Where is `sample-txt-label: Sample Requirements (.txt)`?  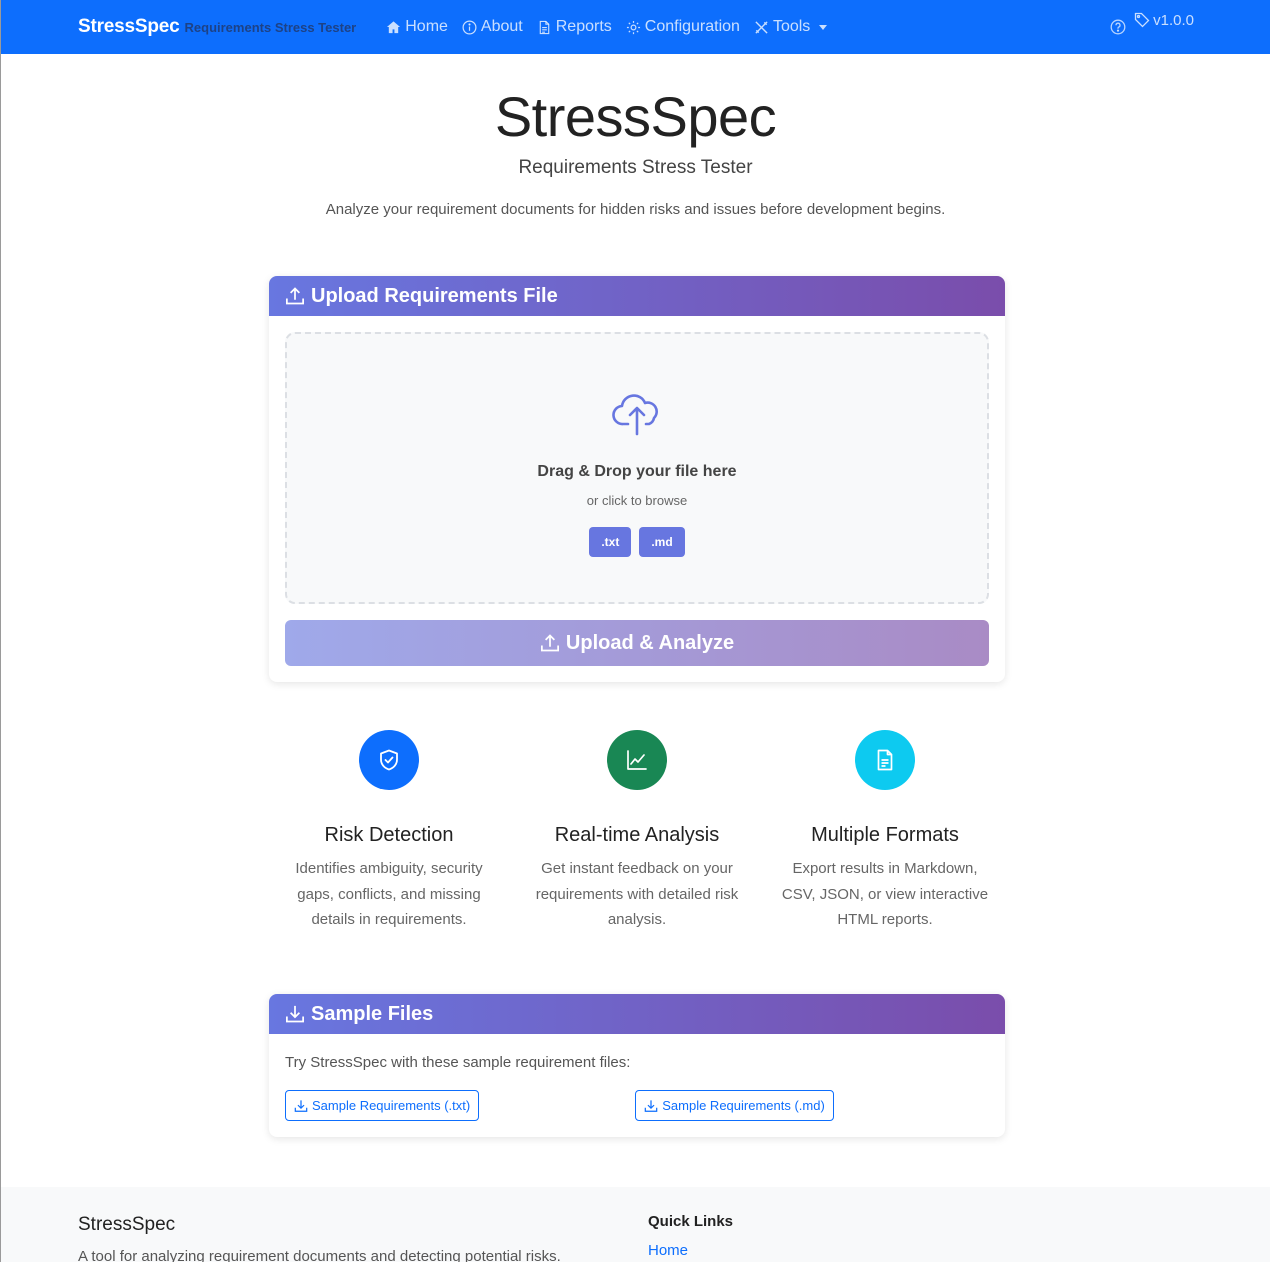 sample-txt-label: Sample Requirements (.txt) is located at coordinates (391, 1105).